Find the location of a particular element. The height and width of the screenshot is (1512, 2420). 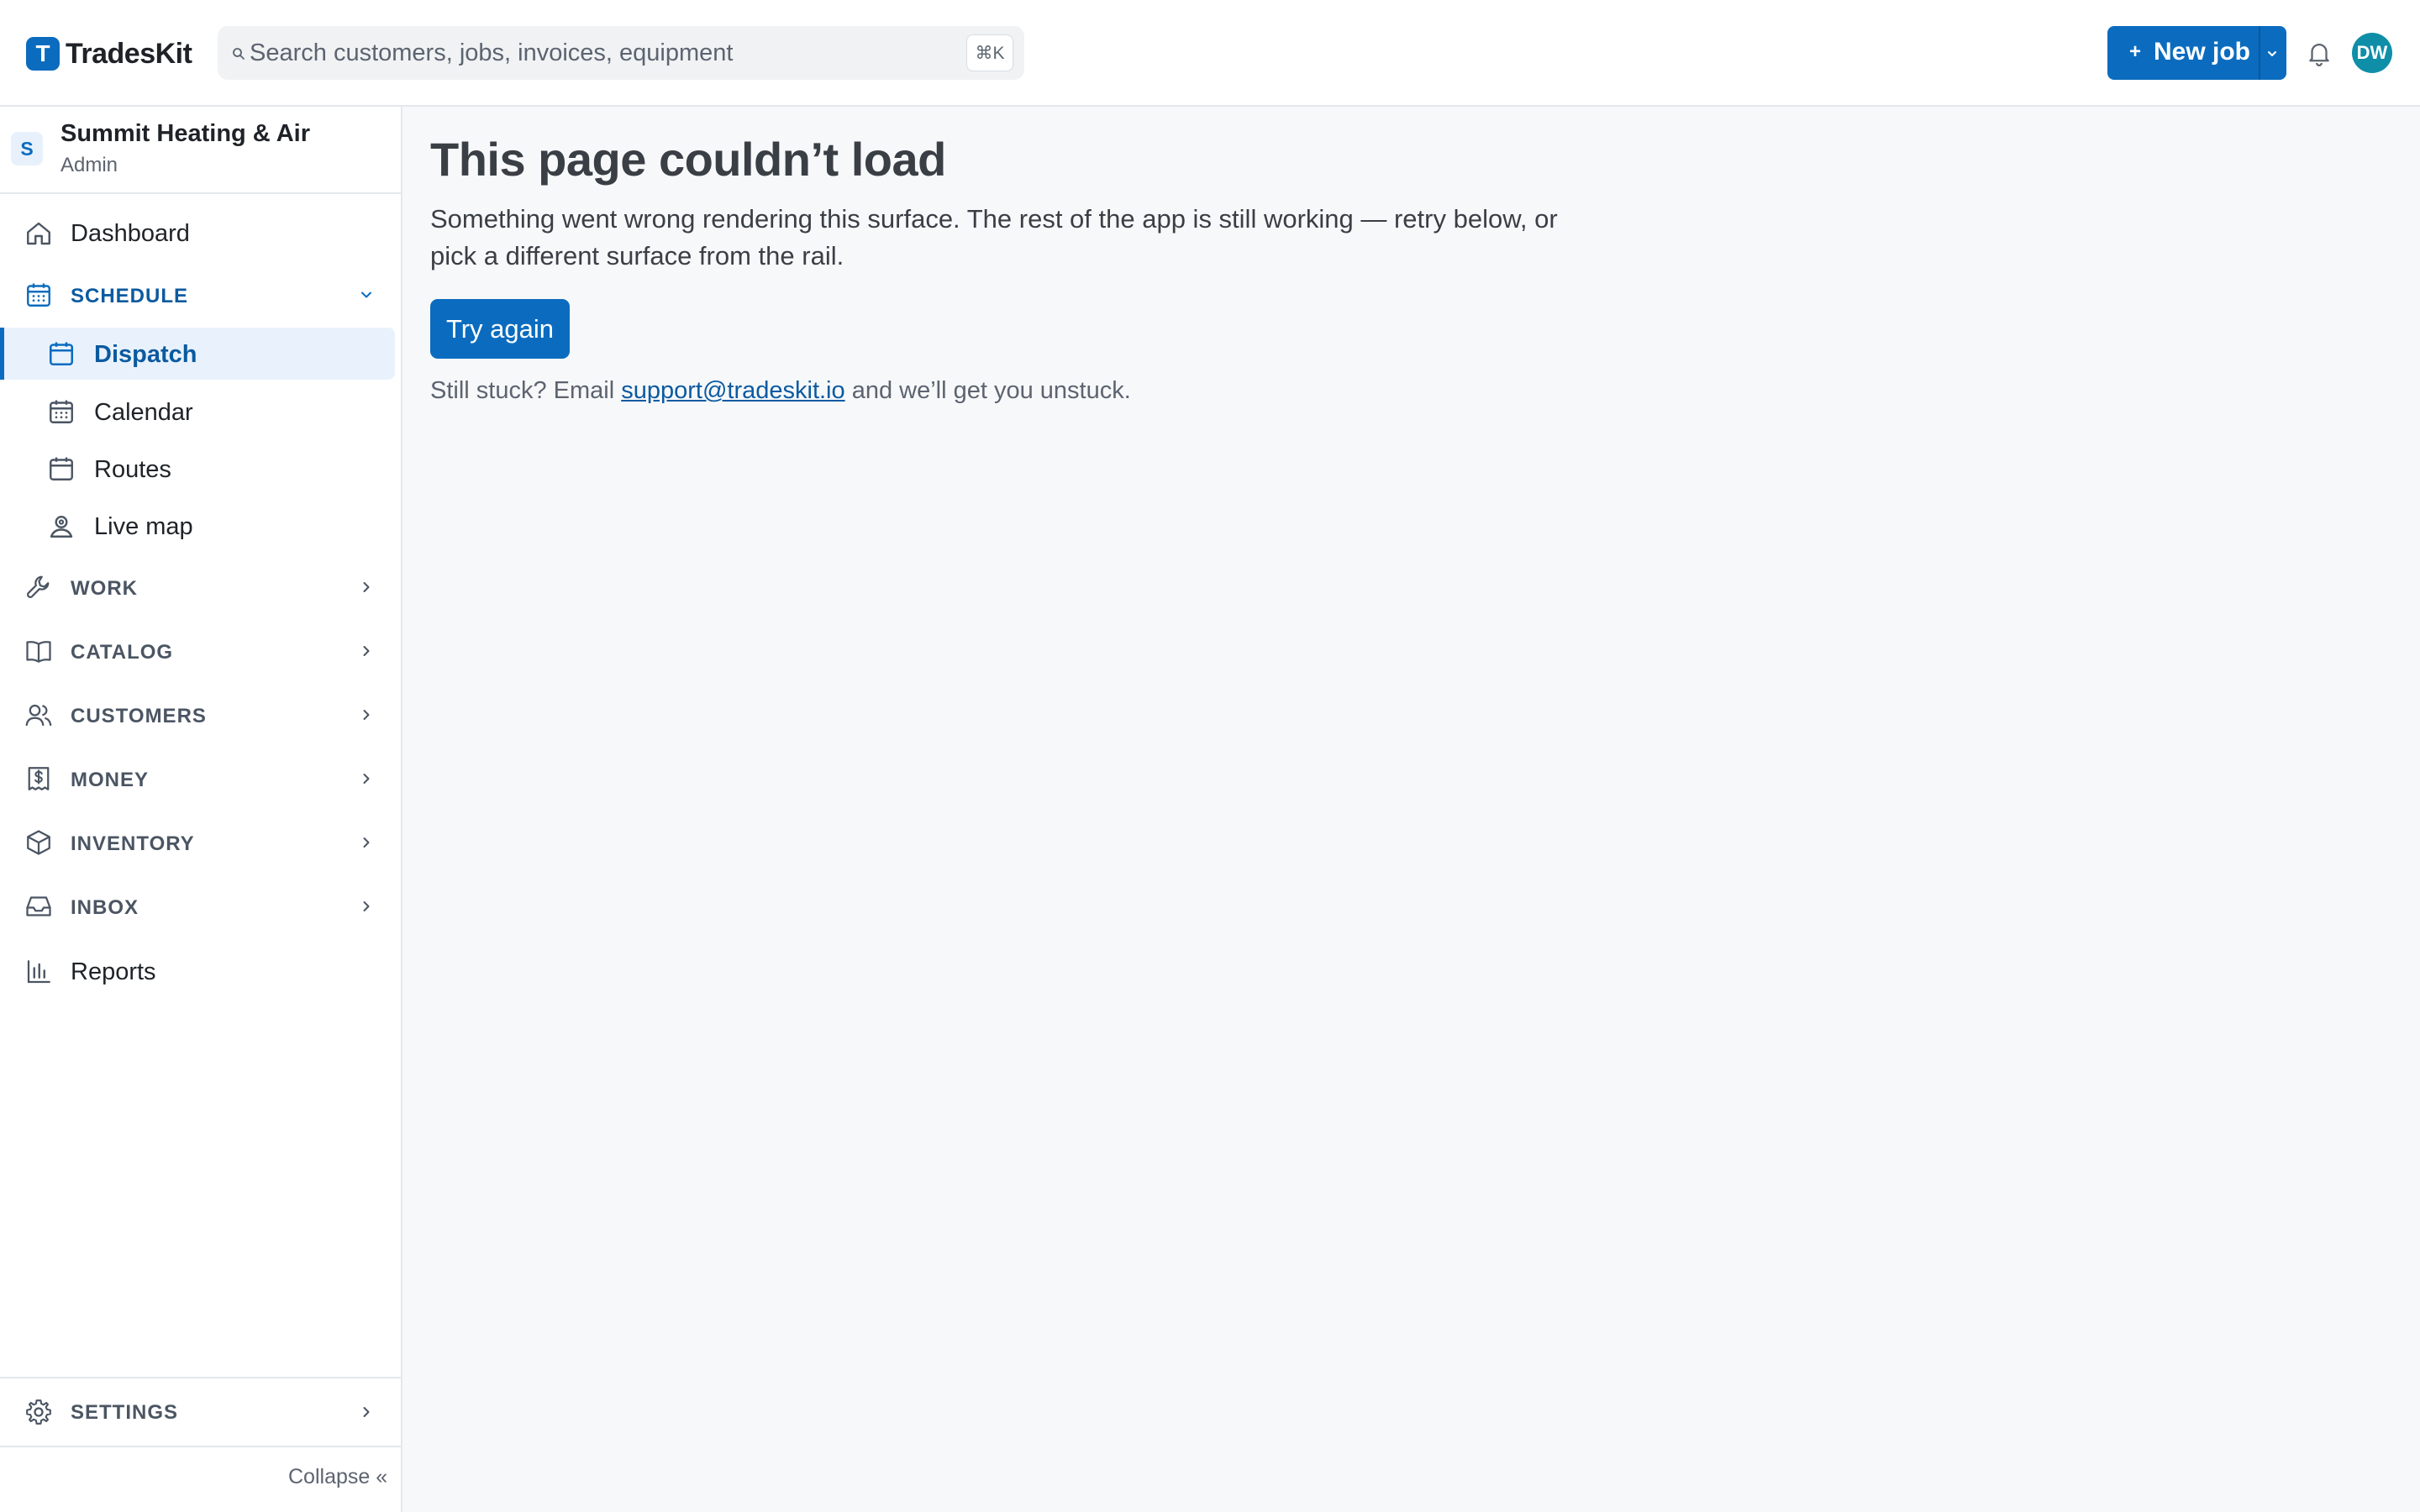

sidebar-group-customers: CUSTOMERS is located at coordinates (200, 714).